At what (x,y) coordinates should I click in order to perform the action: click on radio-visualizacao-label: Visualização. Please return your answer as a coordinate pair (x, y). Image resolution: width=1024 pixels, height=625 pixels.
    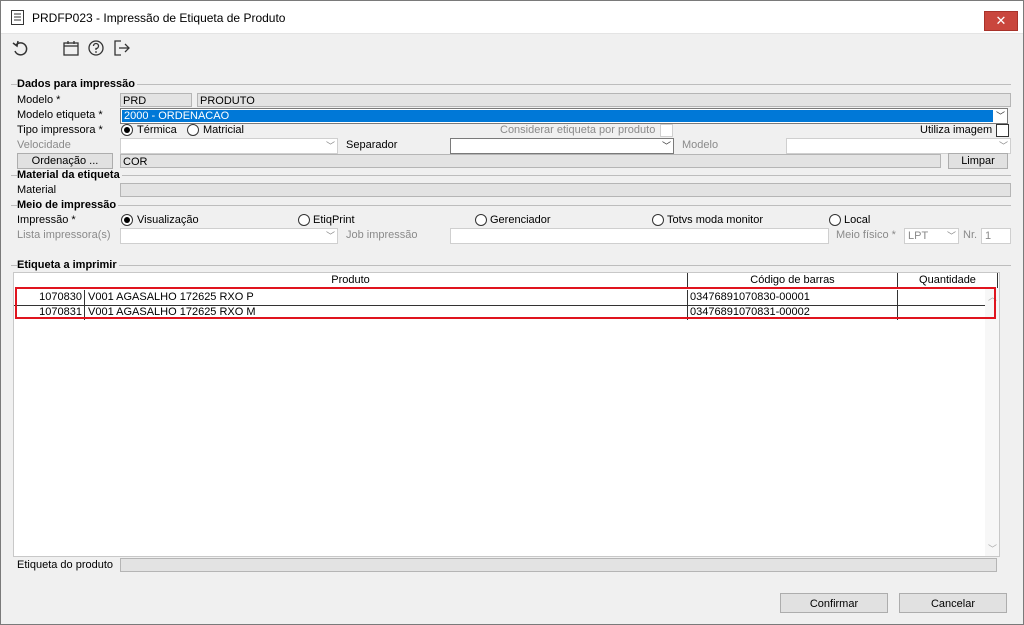
    Looking at the image, I should click on (168, 220).